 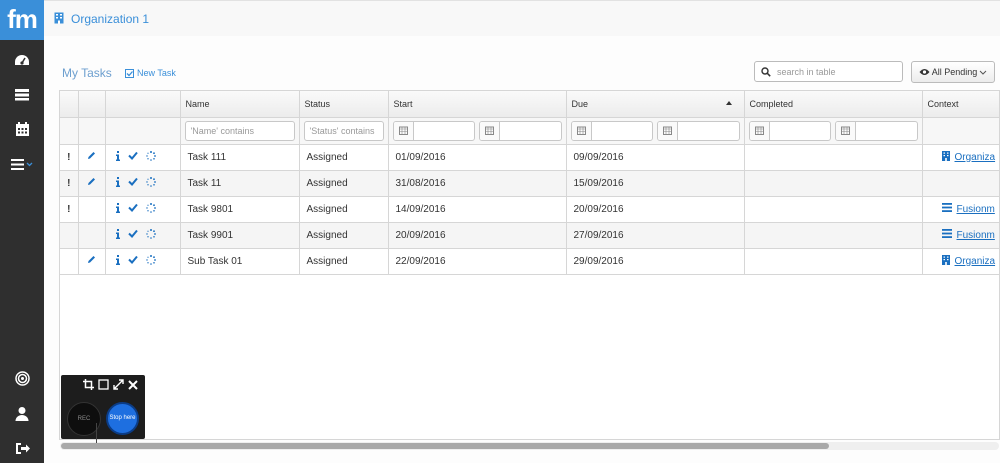 What do you see at coordinates (22, 94) in the screenshot?
I see `inbox-icon` at bounding box center [22, 94].